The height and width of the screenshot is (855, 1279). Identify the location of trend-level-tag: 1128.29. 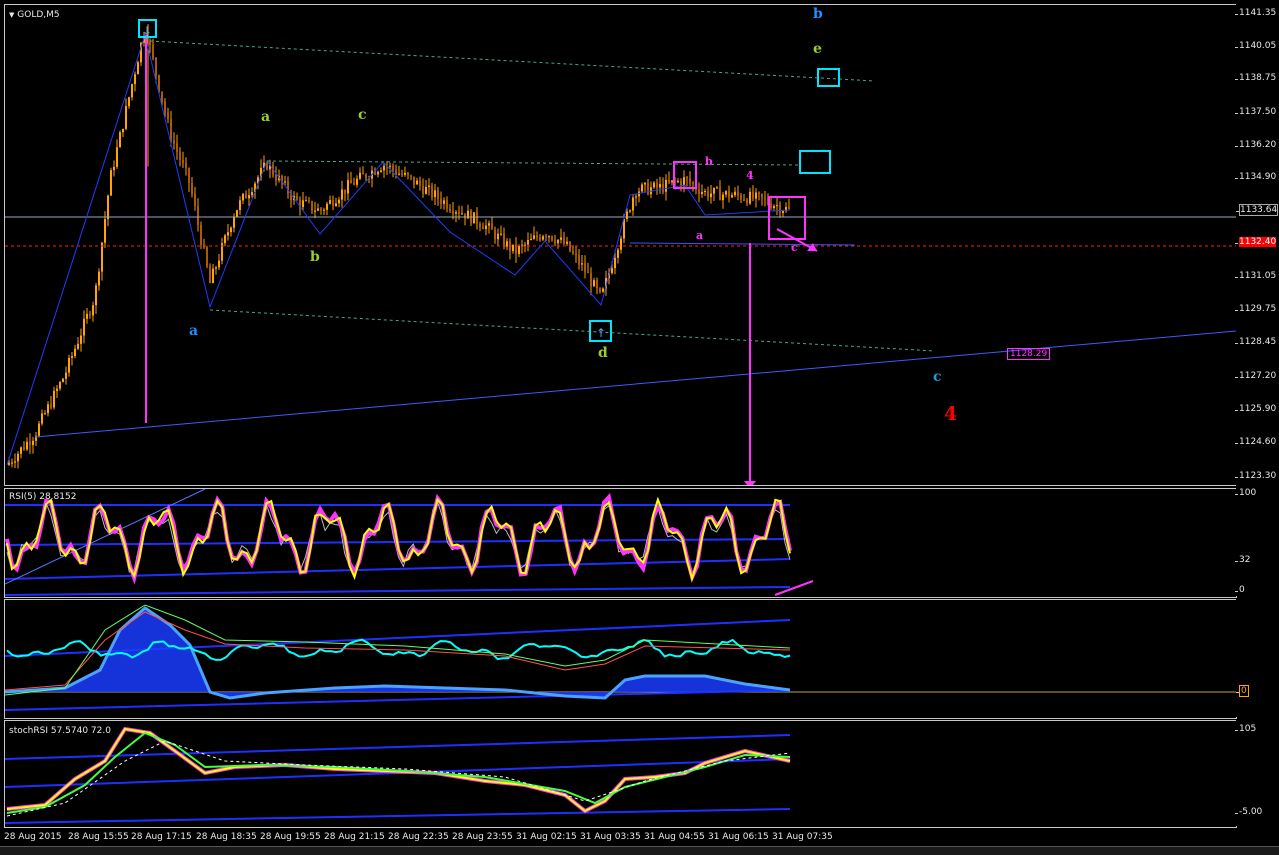
(1029, 354).